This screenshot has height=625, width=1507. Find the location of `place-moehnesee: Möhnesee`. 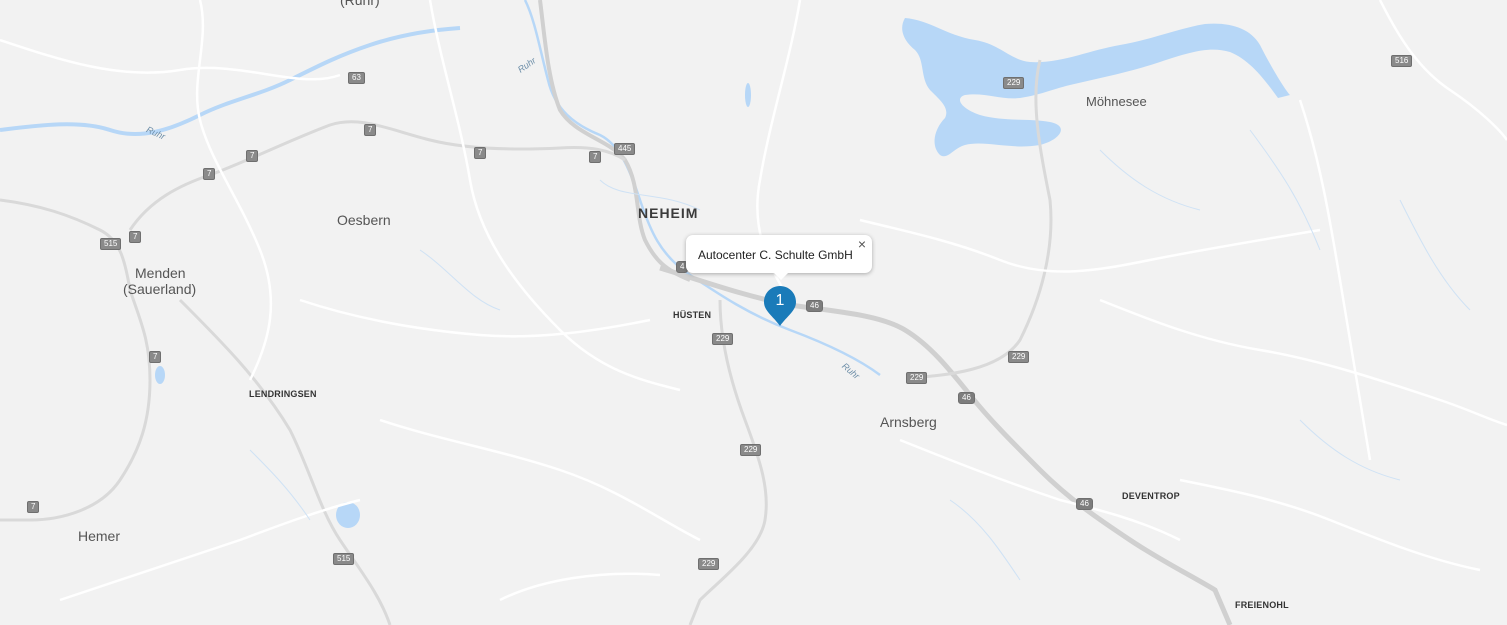

place-moehnesee: Möhnesee is located at coordinates (1116, 101).